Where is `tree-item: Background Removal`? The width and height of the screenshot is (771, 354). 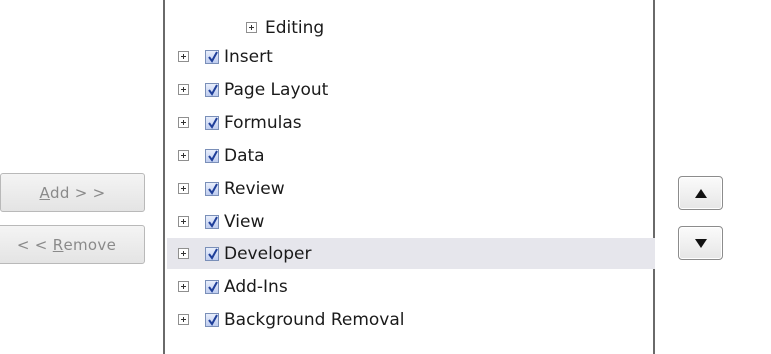
tree-item: Background Removal is located at coordinates (411, 319).